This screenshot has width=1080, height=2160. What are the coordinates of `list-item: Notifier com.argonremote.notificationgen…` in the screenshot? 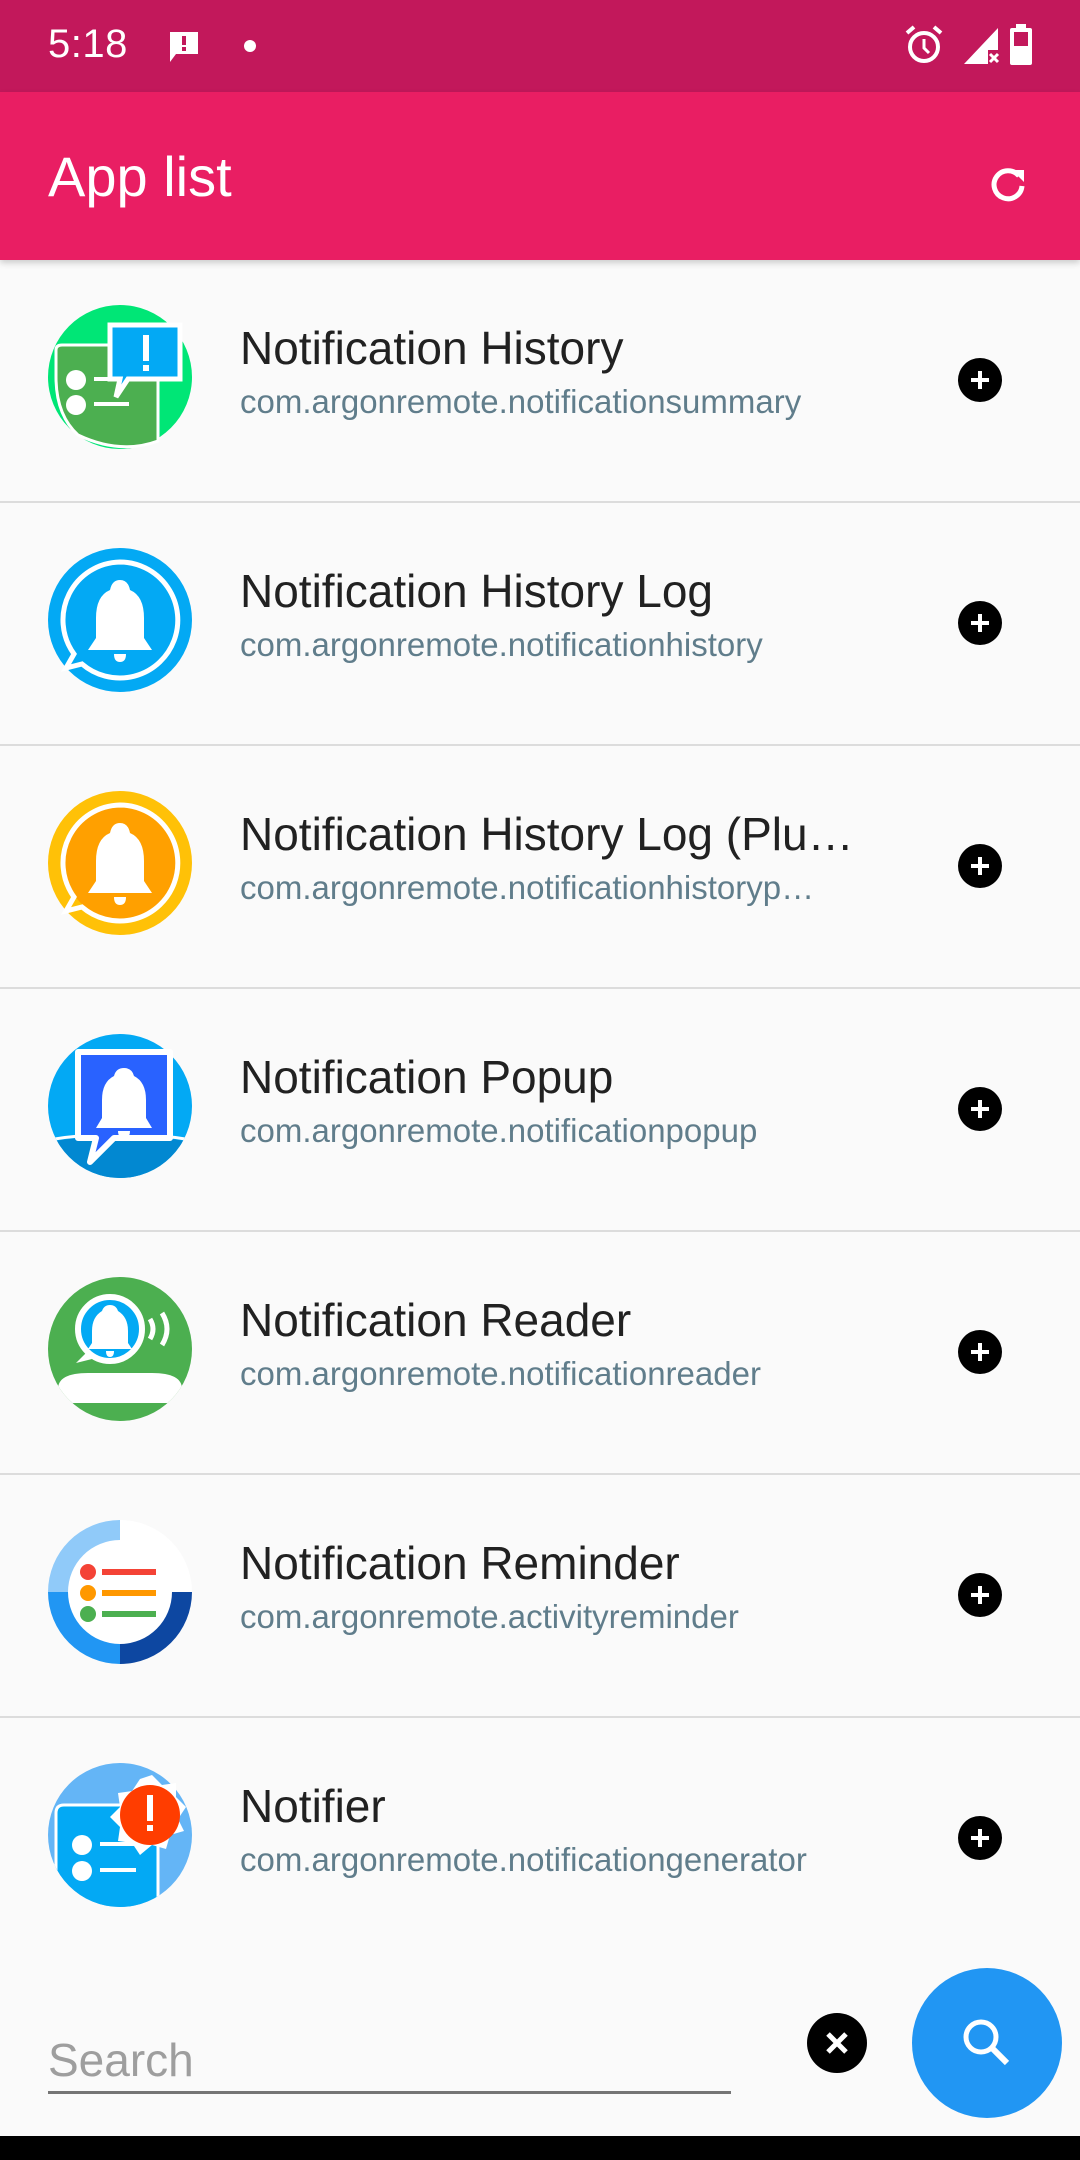 It's located at (540, 1839).